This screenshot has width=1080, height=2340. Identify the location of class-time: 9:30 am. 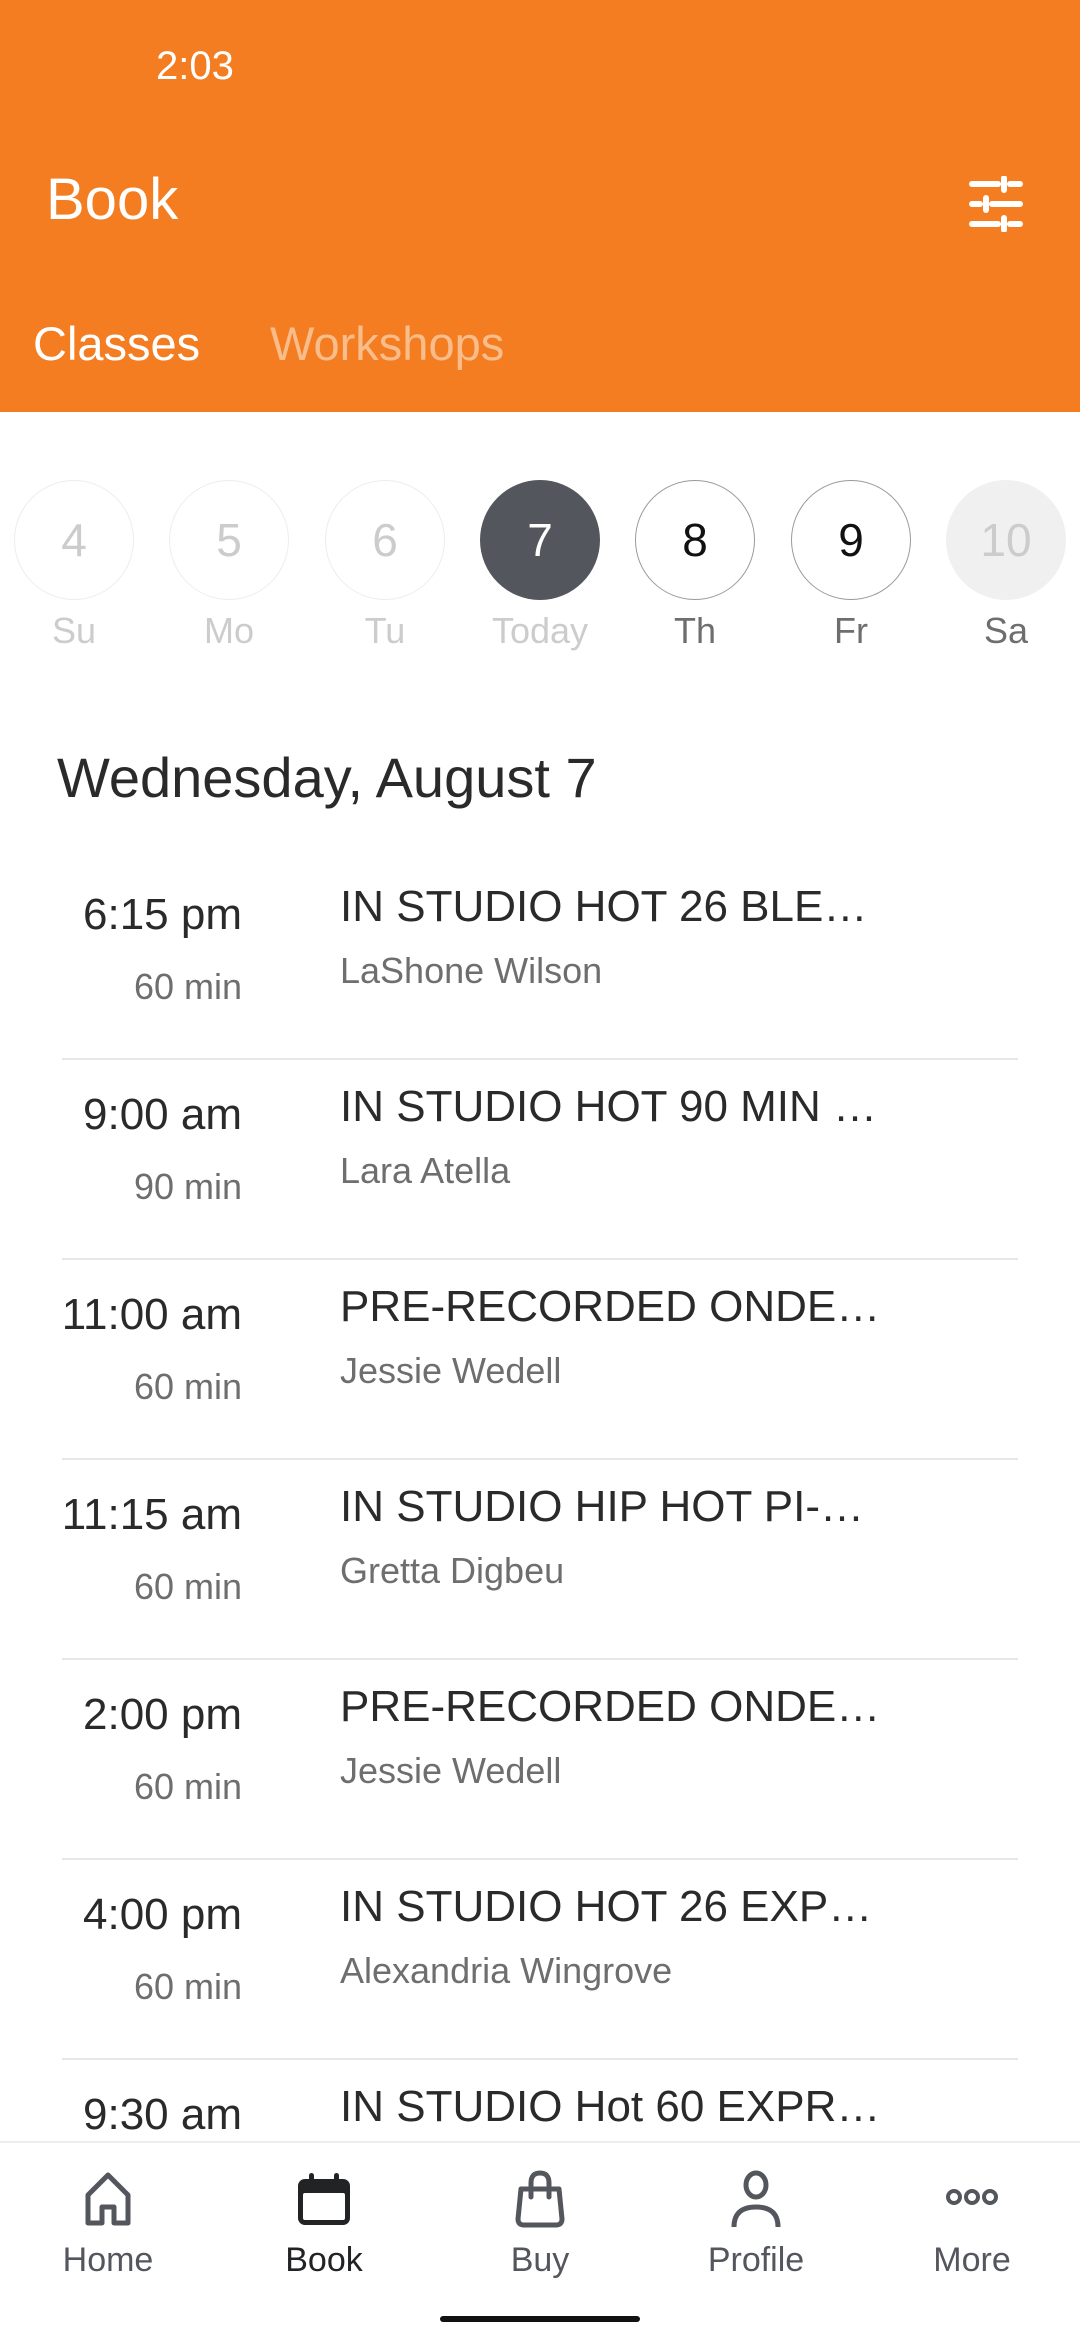
(162, 2114).